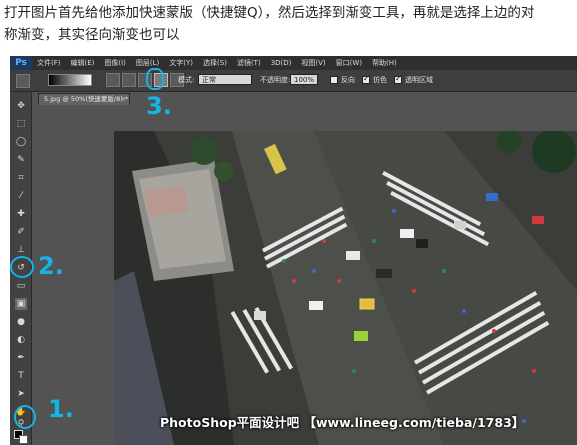 The image size is (577, 445). What do you see at coordinates (21, 178) in the screenshot?
I see `crop-tool-icon: ⌗` at bounding box center [21, 178].